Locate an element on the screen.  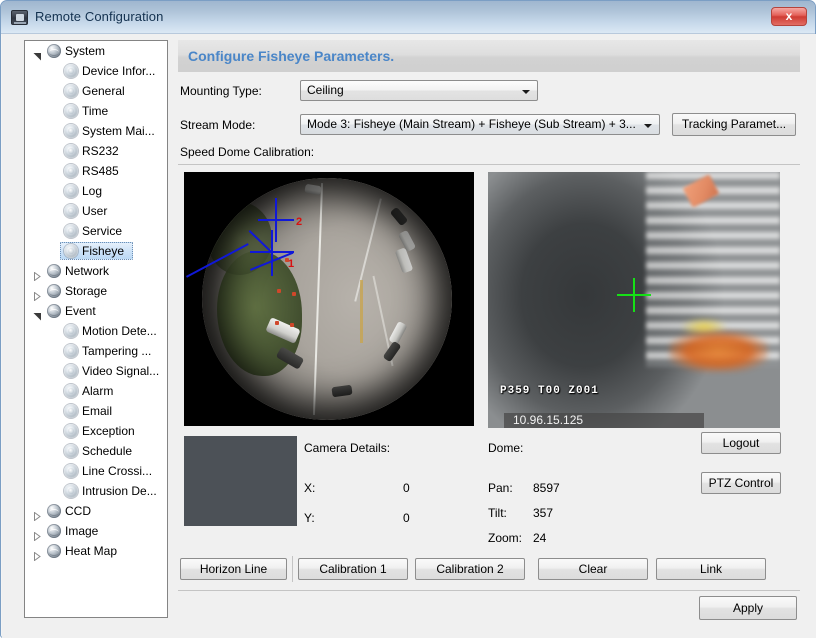
sidebar-item-label: CCD is located at coordinates (78, 511).